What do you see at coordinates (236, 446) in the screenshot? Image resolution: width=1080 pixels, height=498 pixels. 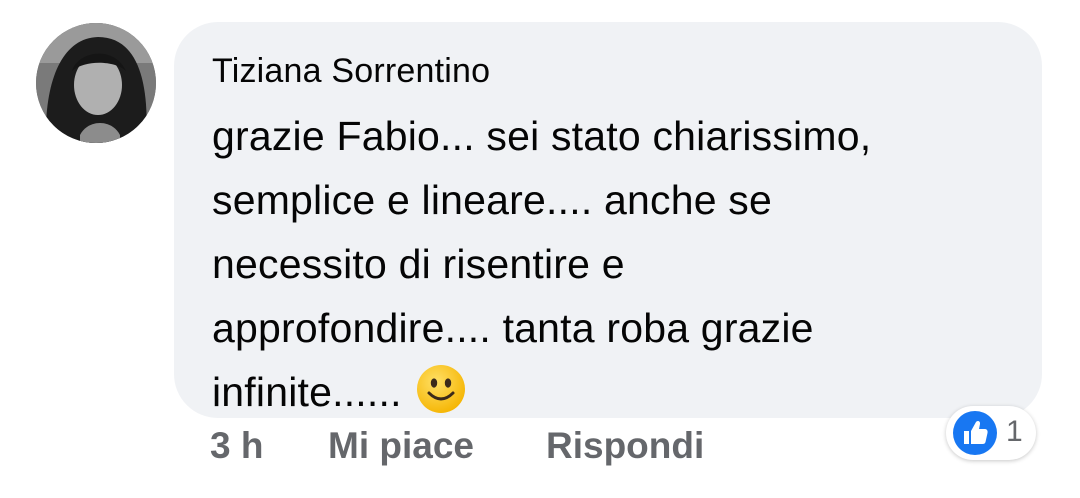 I see `comment-timestamp: 3 h` at bounding box center [236, 446].